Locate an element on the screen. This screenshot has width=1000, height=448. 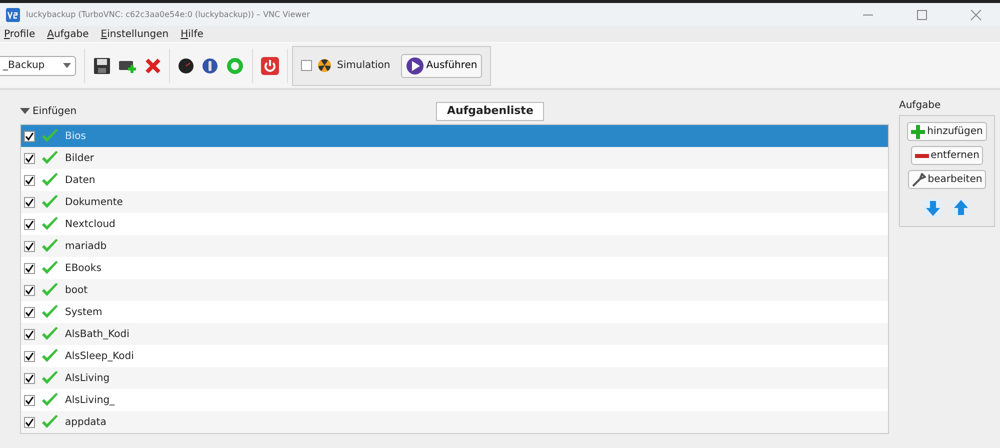
task-name: Bilder is located at coordinates (79, 159).